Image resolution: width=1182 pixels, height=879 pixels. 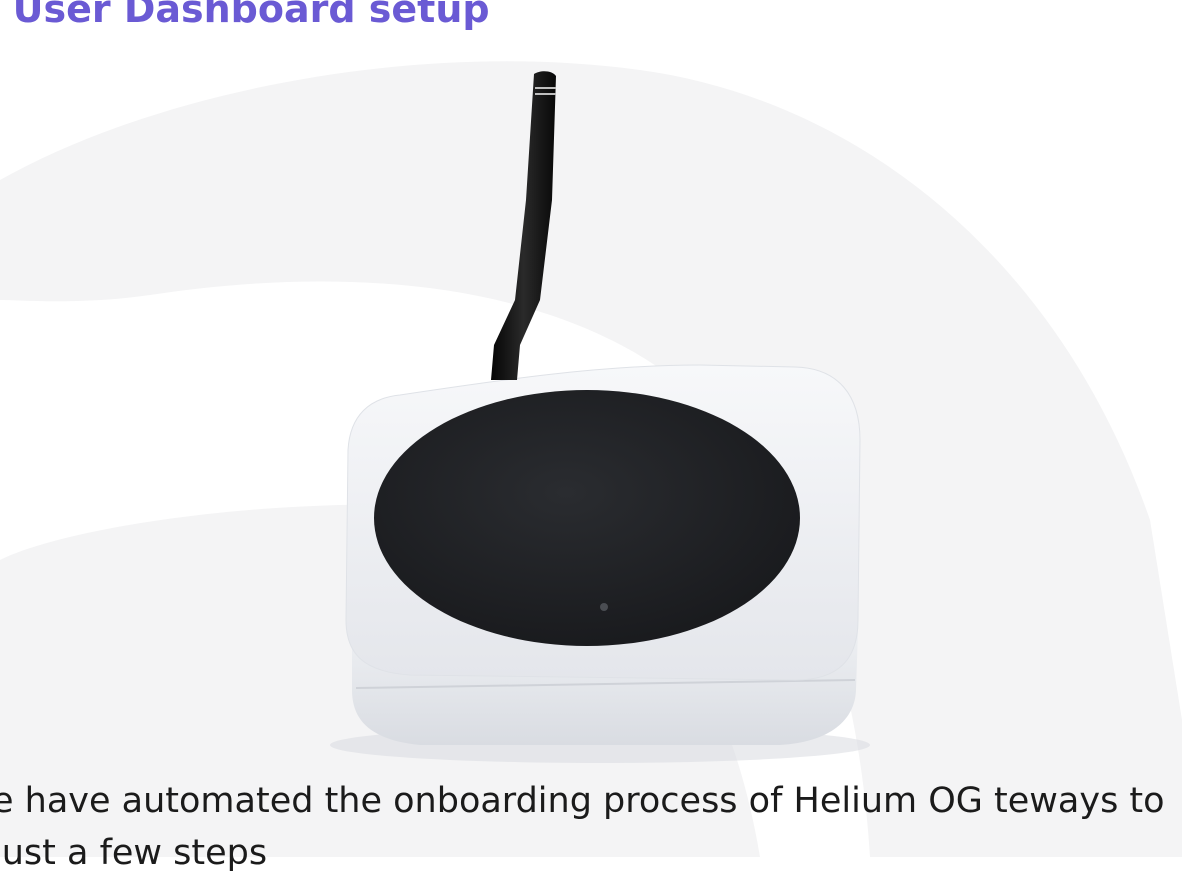 I want to click on device-led, so click(x=604, y=607).